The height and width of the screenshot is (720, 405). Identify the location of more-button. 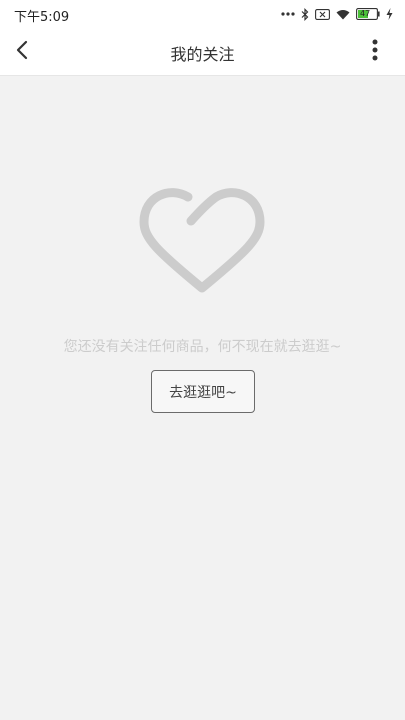
(375, 52).